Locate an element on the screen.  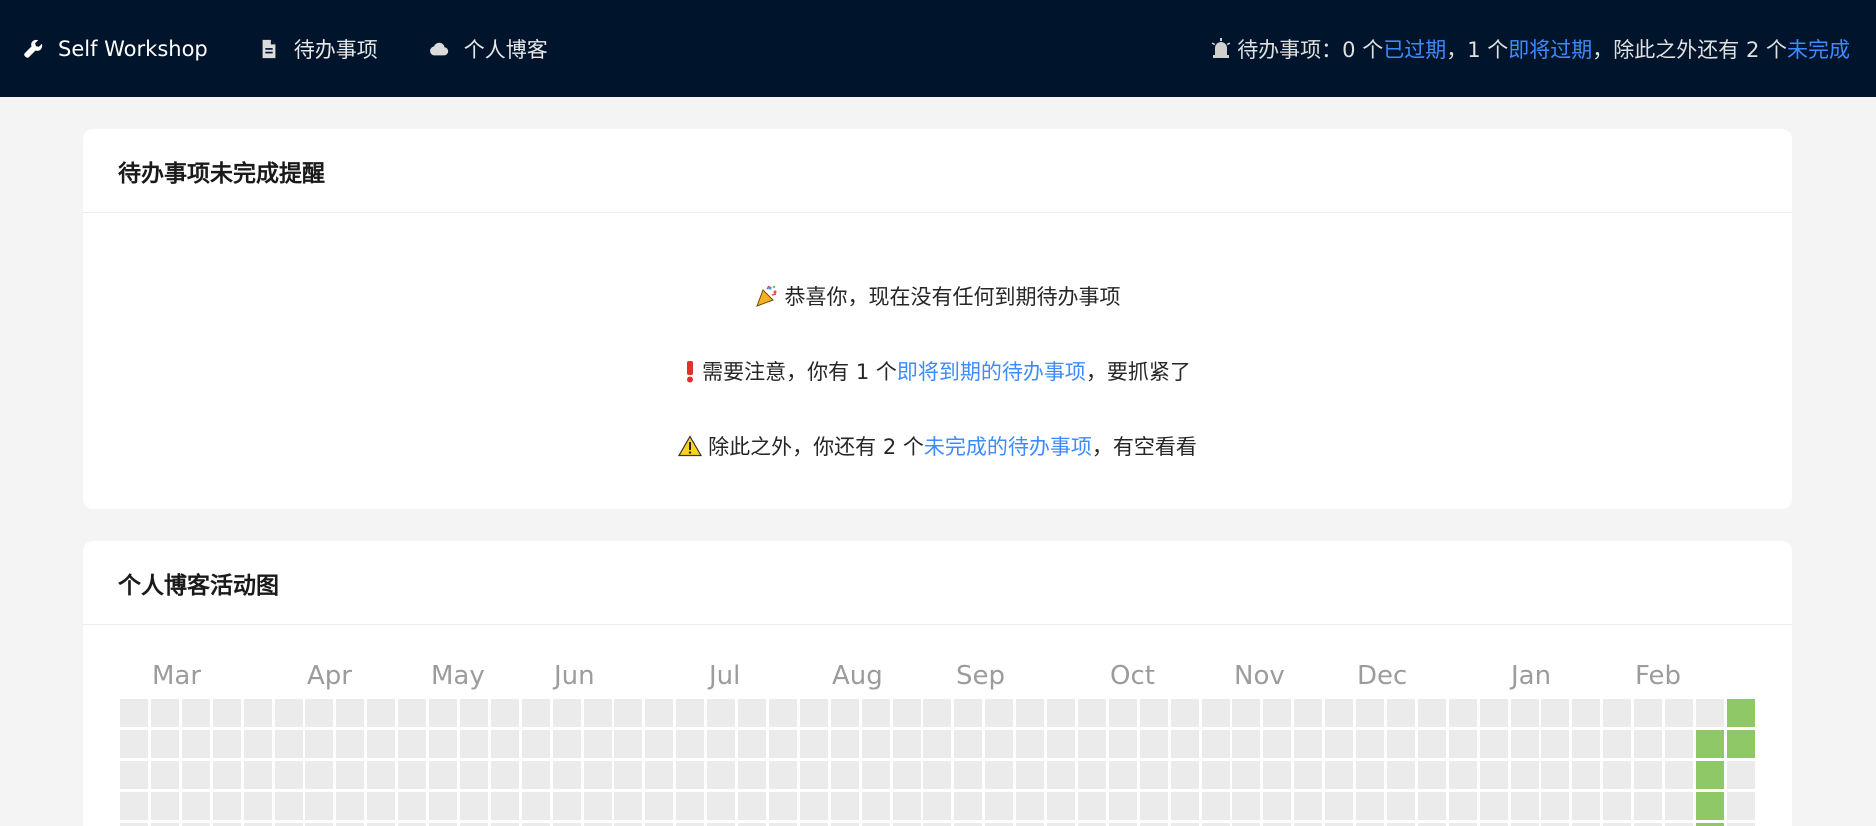
reminder-line-unfinished: 除此之外，你还有 2 个 未完成的待办事项 ，有空看看 is located at coordinates (937, 446).